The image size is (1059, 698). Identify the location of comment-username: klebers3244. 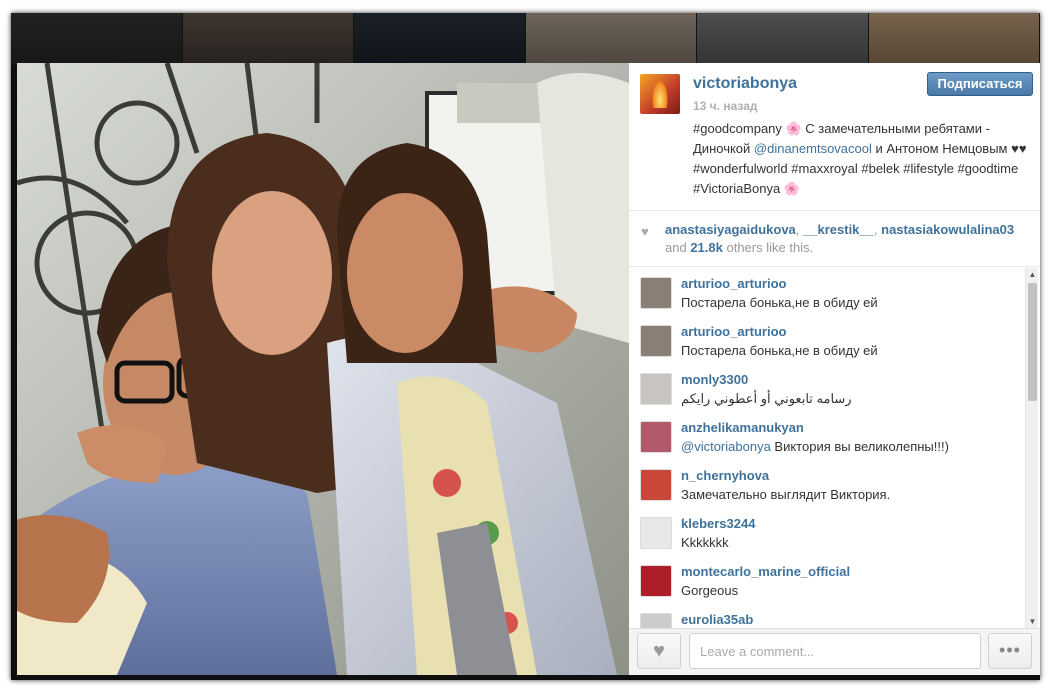
(718, 523).